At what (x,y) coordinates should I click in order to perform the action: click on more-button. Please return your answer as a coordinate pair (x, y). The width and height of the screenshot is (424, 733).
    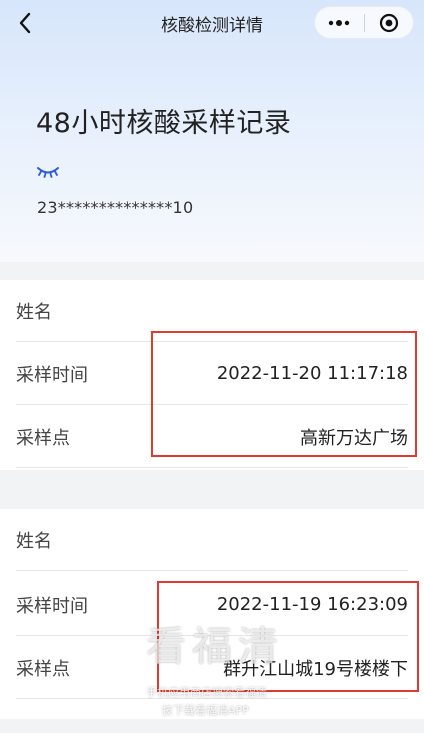
    Looking at the image, I should click on (339, 22).